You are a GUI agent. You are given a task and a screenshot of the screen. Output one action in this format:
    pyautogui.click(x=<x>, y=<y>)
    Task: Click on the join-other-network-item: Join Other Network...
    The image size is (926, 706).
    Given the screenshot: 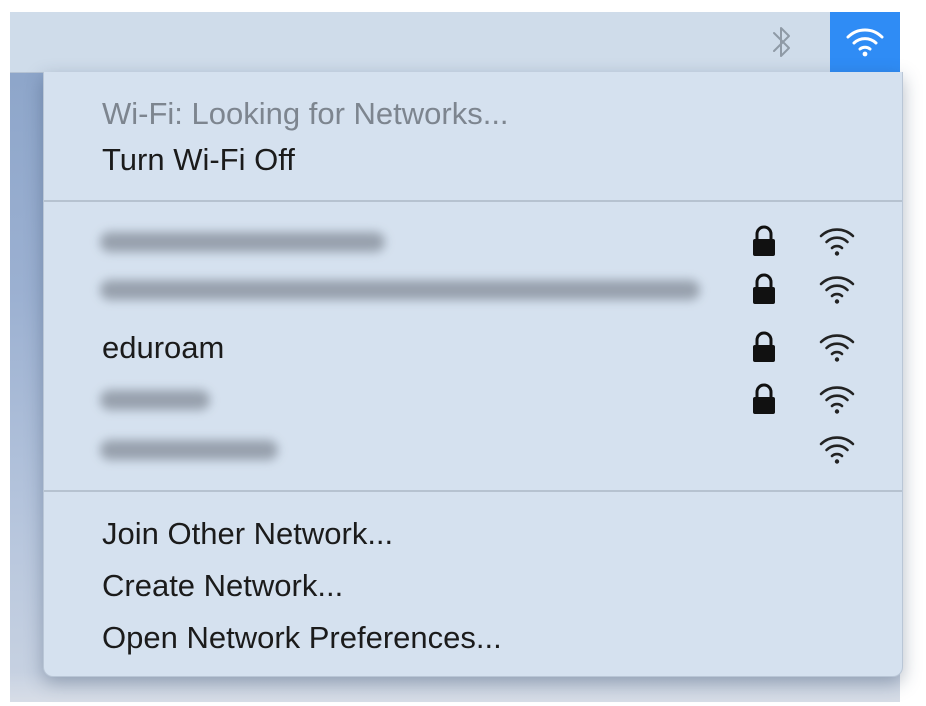 What is the action you would take?
    pyautogui.click(x=247, y=534)
    